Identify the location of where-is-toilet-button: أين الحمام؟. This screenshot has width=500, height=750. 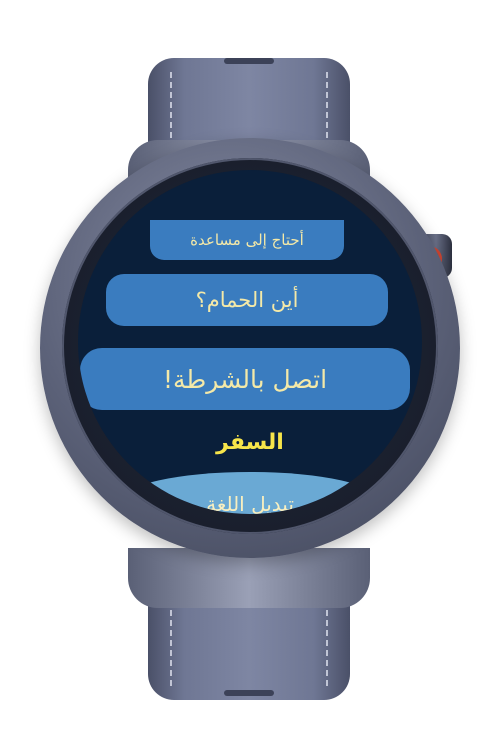
(247, 300).